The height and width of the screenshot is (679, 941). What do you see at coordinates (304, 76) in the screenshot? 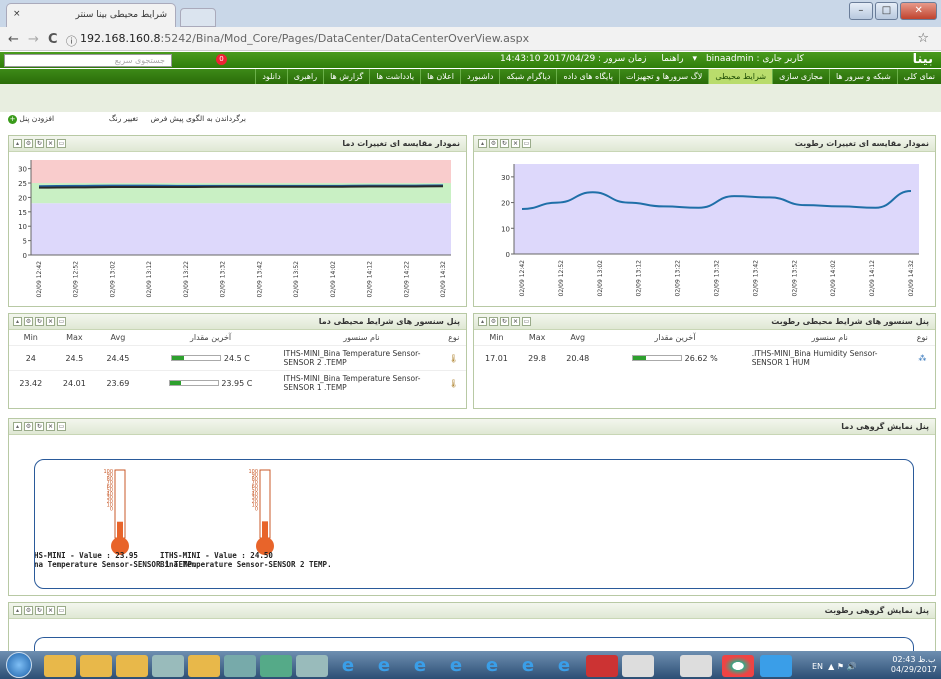
I see `menu-item-11: راهبری` at bounding box center [304, 76].